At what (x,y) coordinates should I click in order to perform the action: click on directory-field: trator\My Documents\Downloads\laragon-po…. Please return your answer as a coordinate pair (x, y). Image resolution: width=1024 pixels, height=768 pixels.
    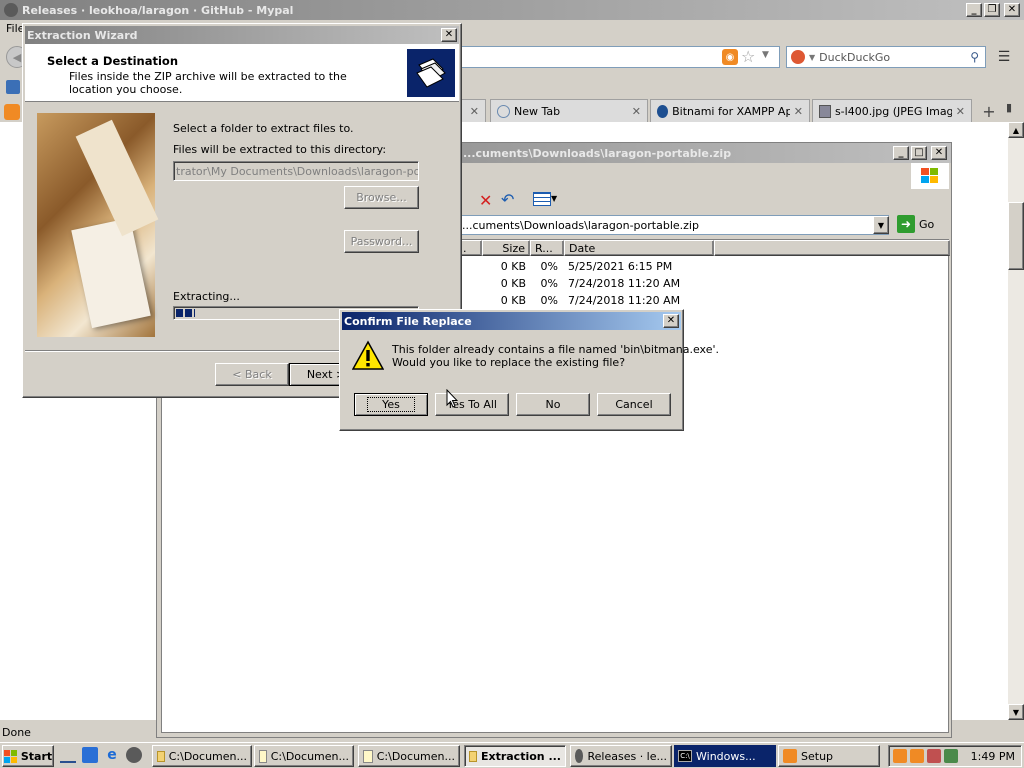
    Looking at the image, I should click on (296, 171).